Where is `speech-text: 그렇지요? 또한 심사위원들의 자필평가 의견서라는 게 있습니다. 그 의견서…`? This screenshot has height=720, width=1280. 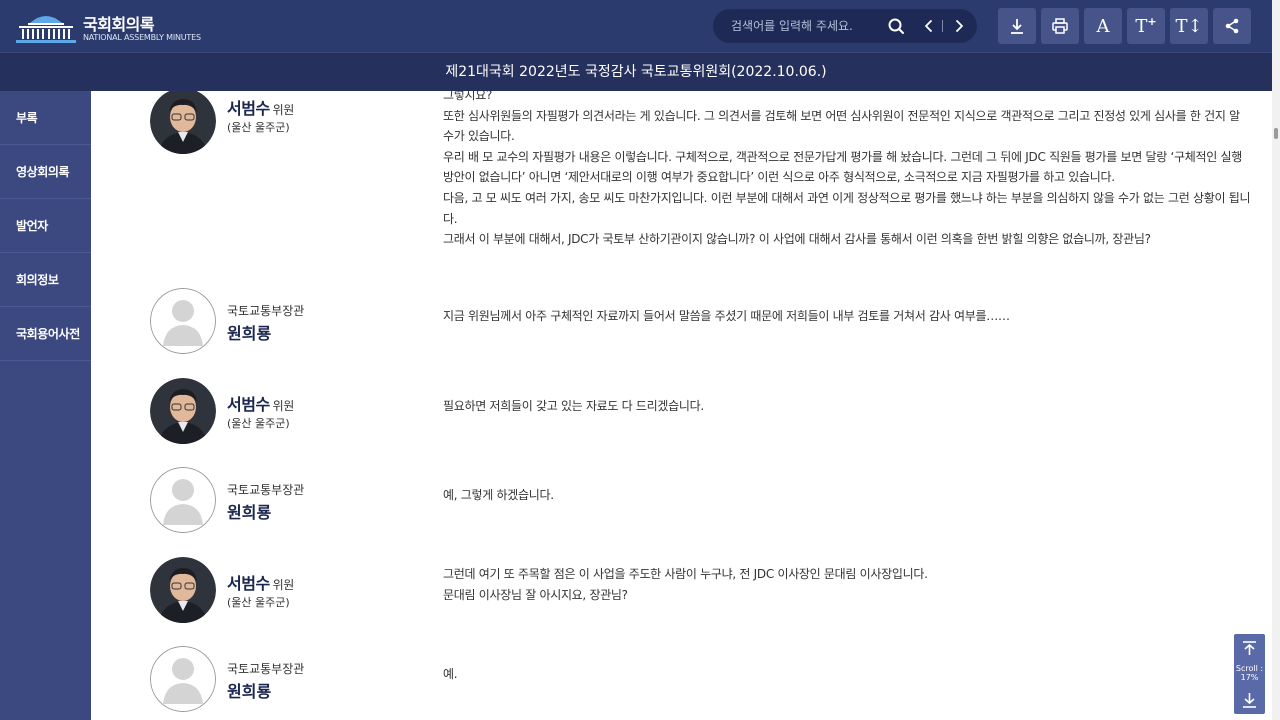 speech-text: 그렇지요? 또한 심사위원들의 자필평가 의견서라는 게 있습니다. 그 의견서… is located at coordinates (847, 170).